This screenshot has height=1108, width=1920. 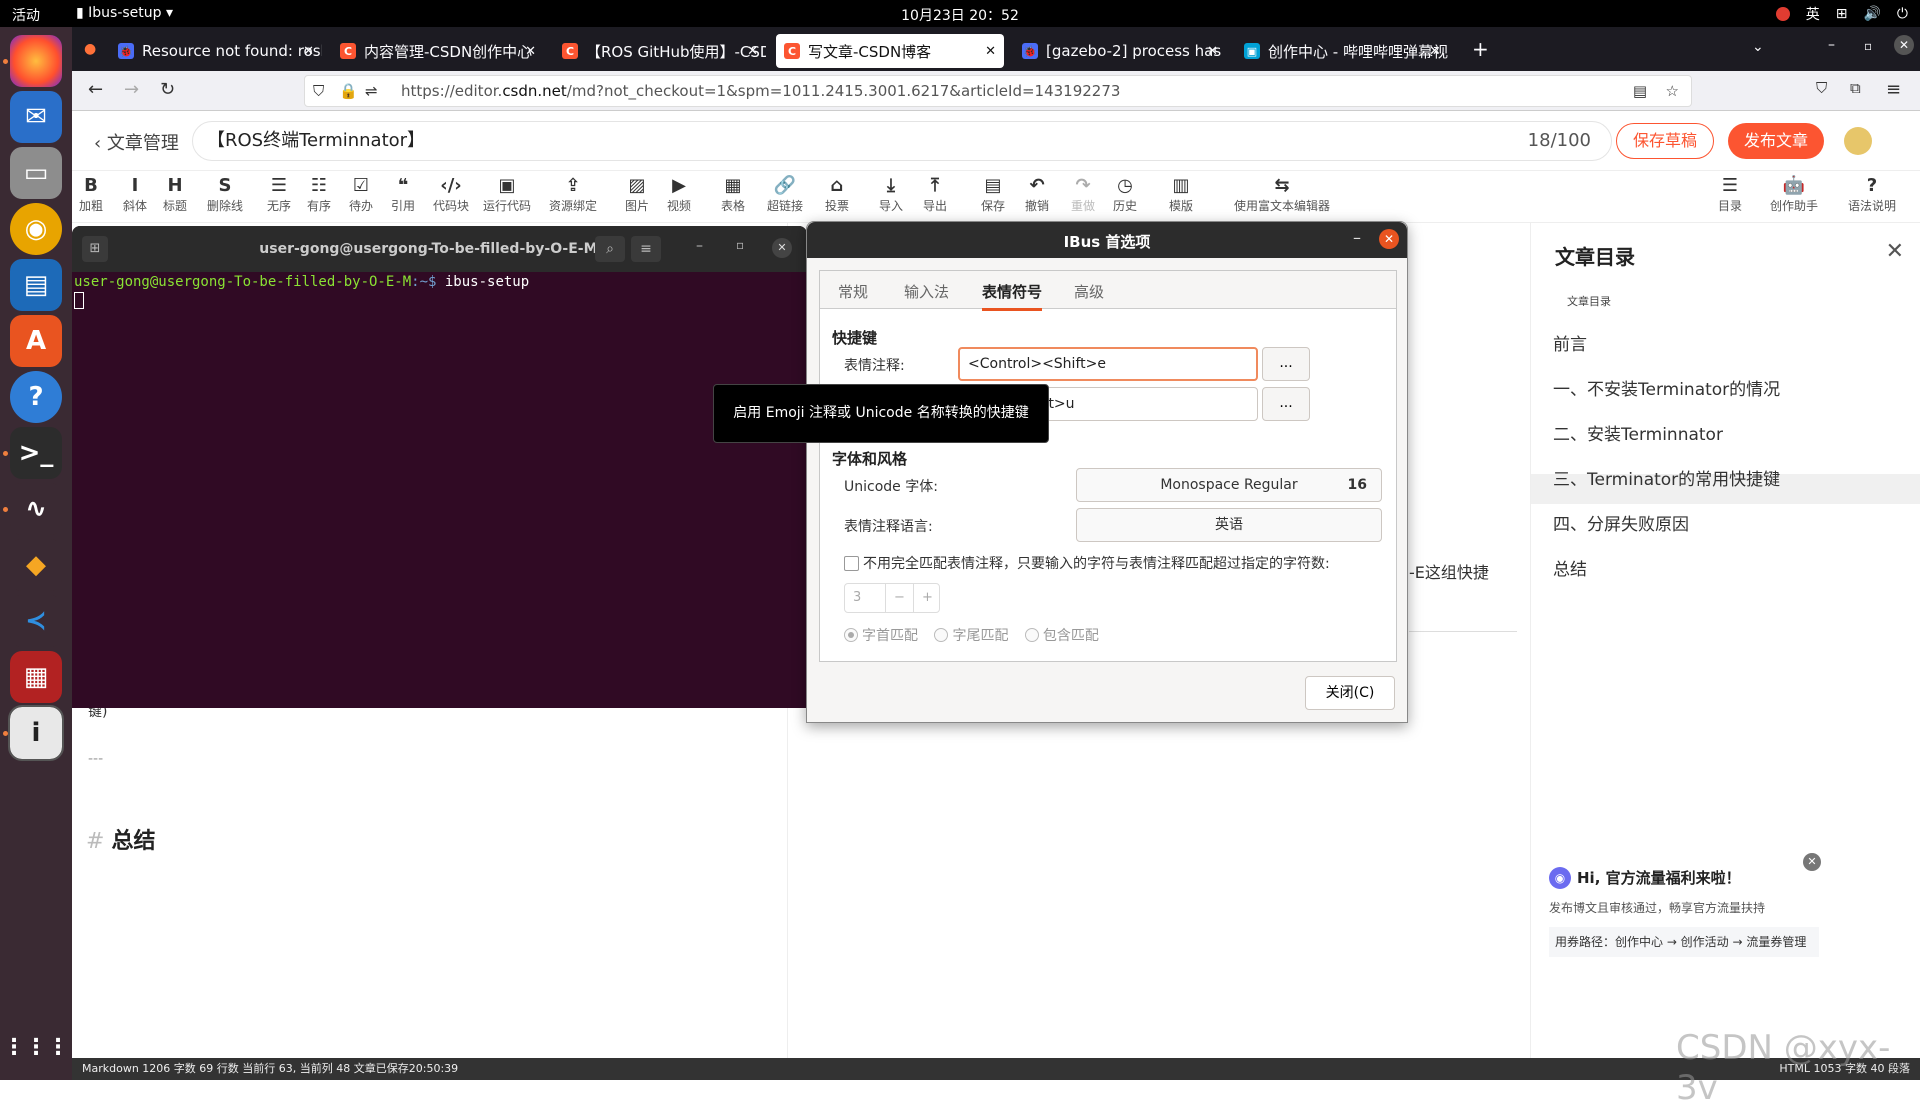 What do you see at coordinates (36, 453) in the screenshot?
I see `terminal-icon: >_` at bounding box center [36, 453].